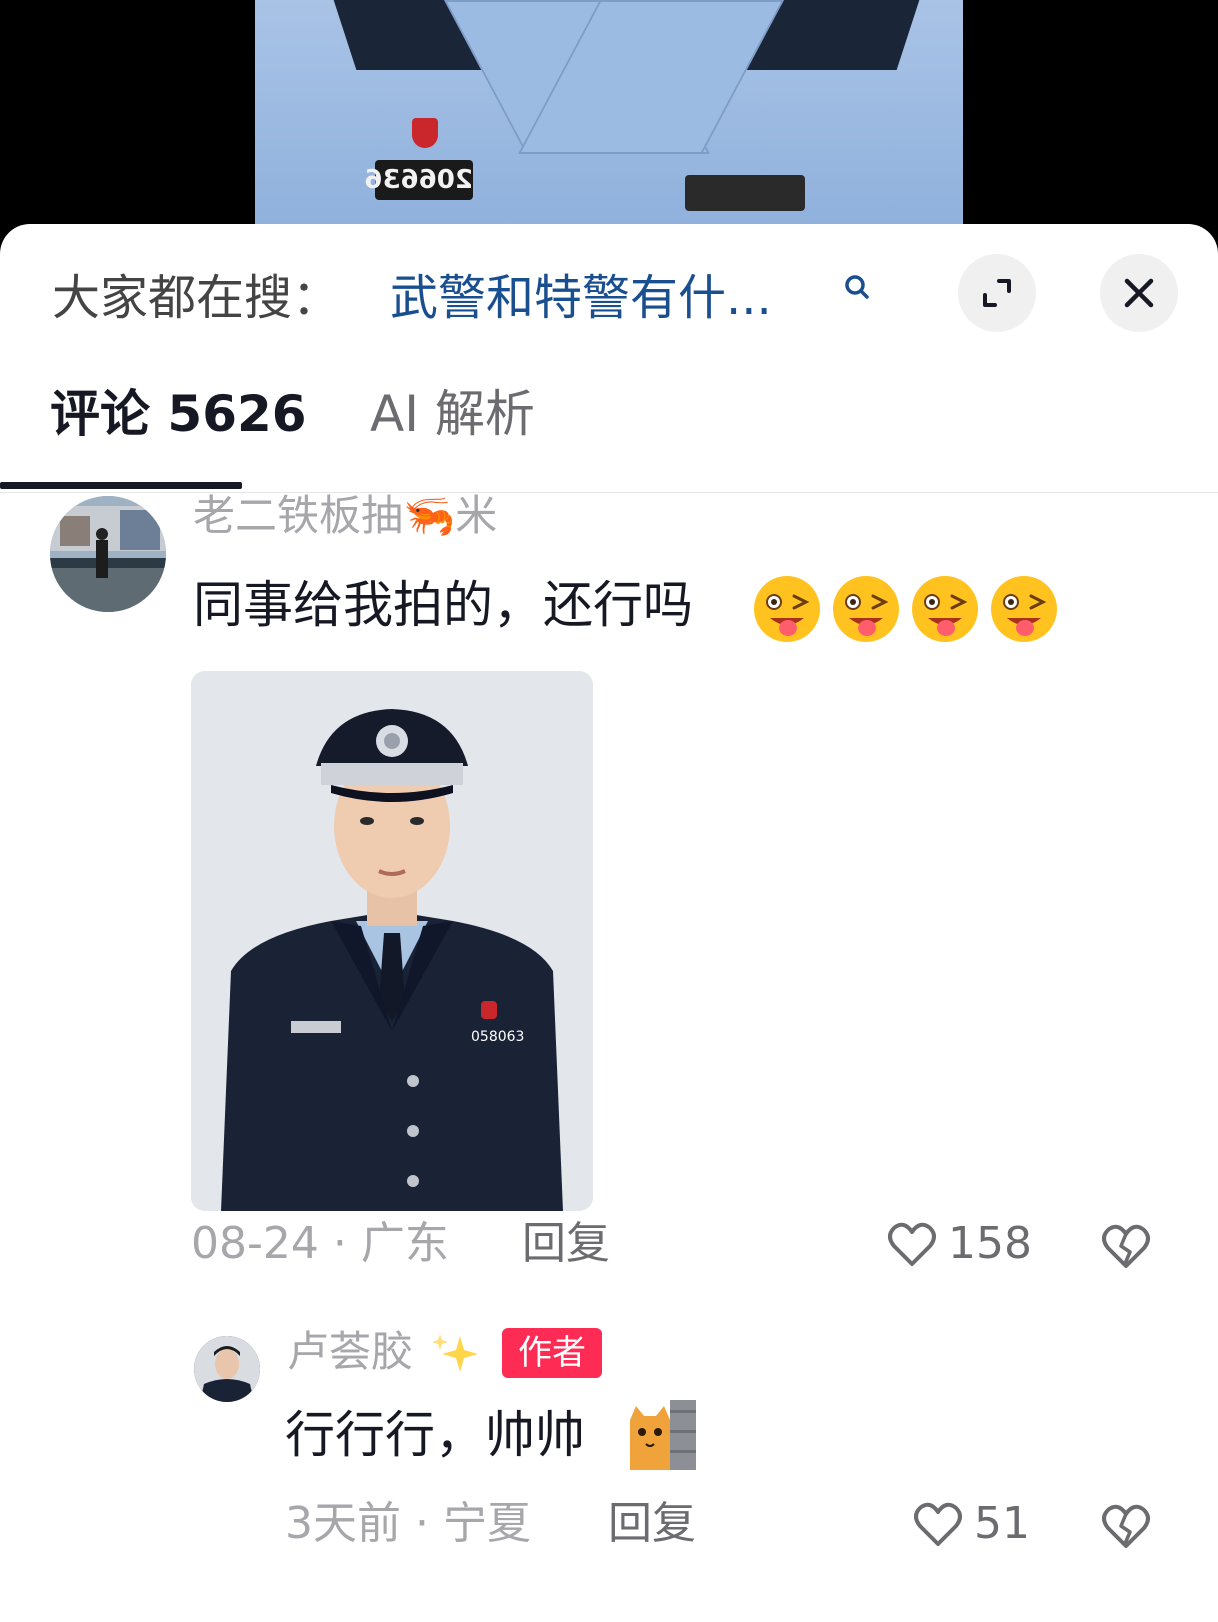 The height and width of the screenshot is (1622, 1218). What do you see at coordinates (552, 1353) in the screenshot?
I see `author-badge: 作者` at bounding box center [552, 1353].